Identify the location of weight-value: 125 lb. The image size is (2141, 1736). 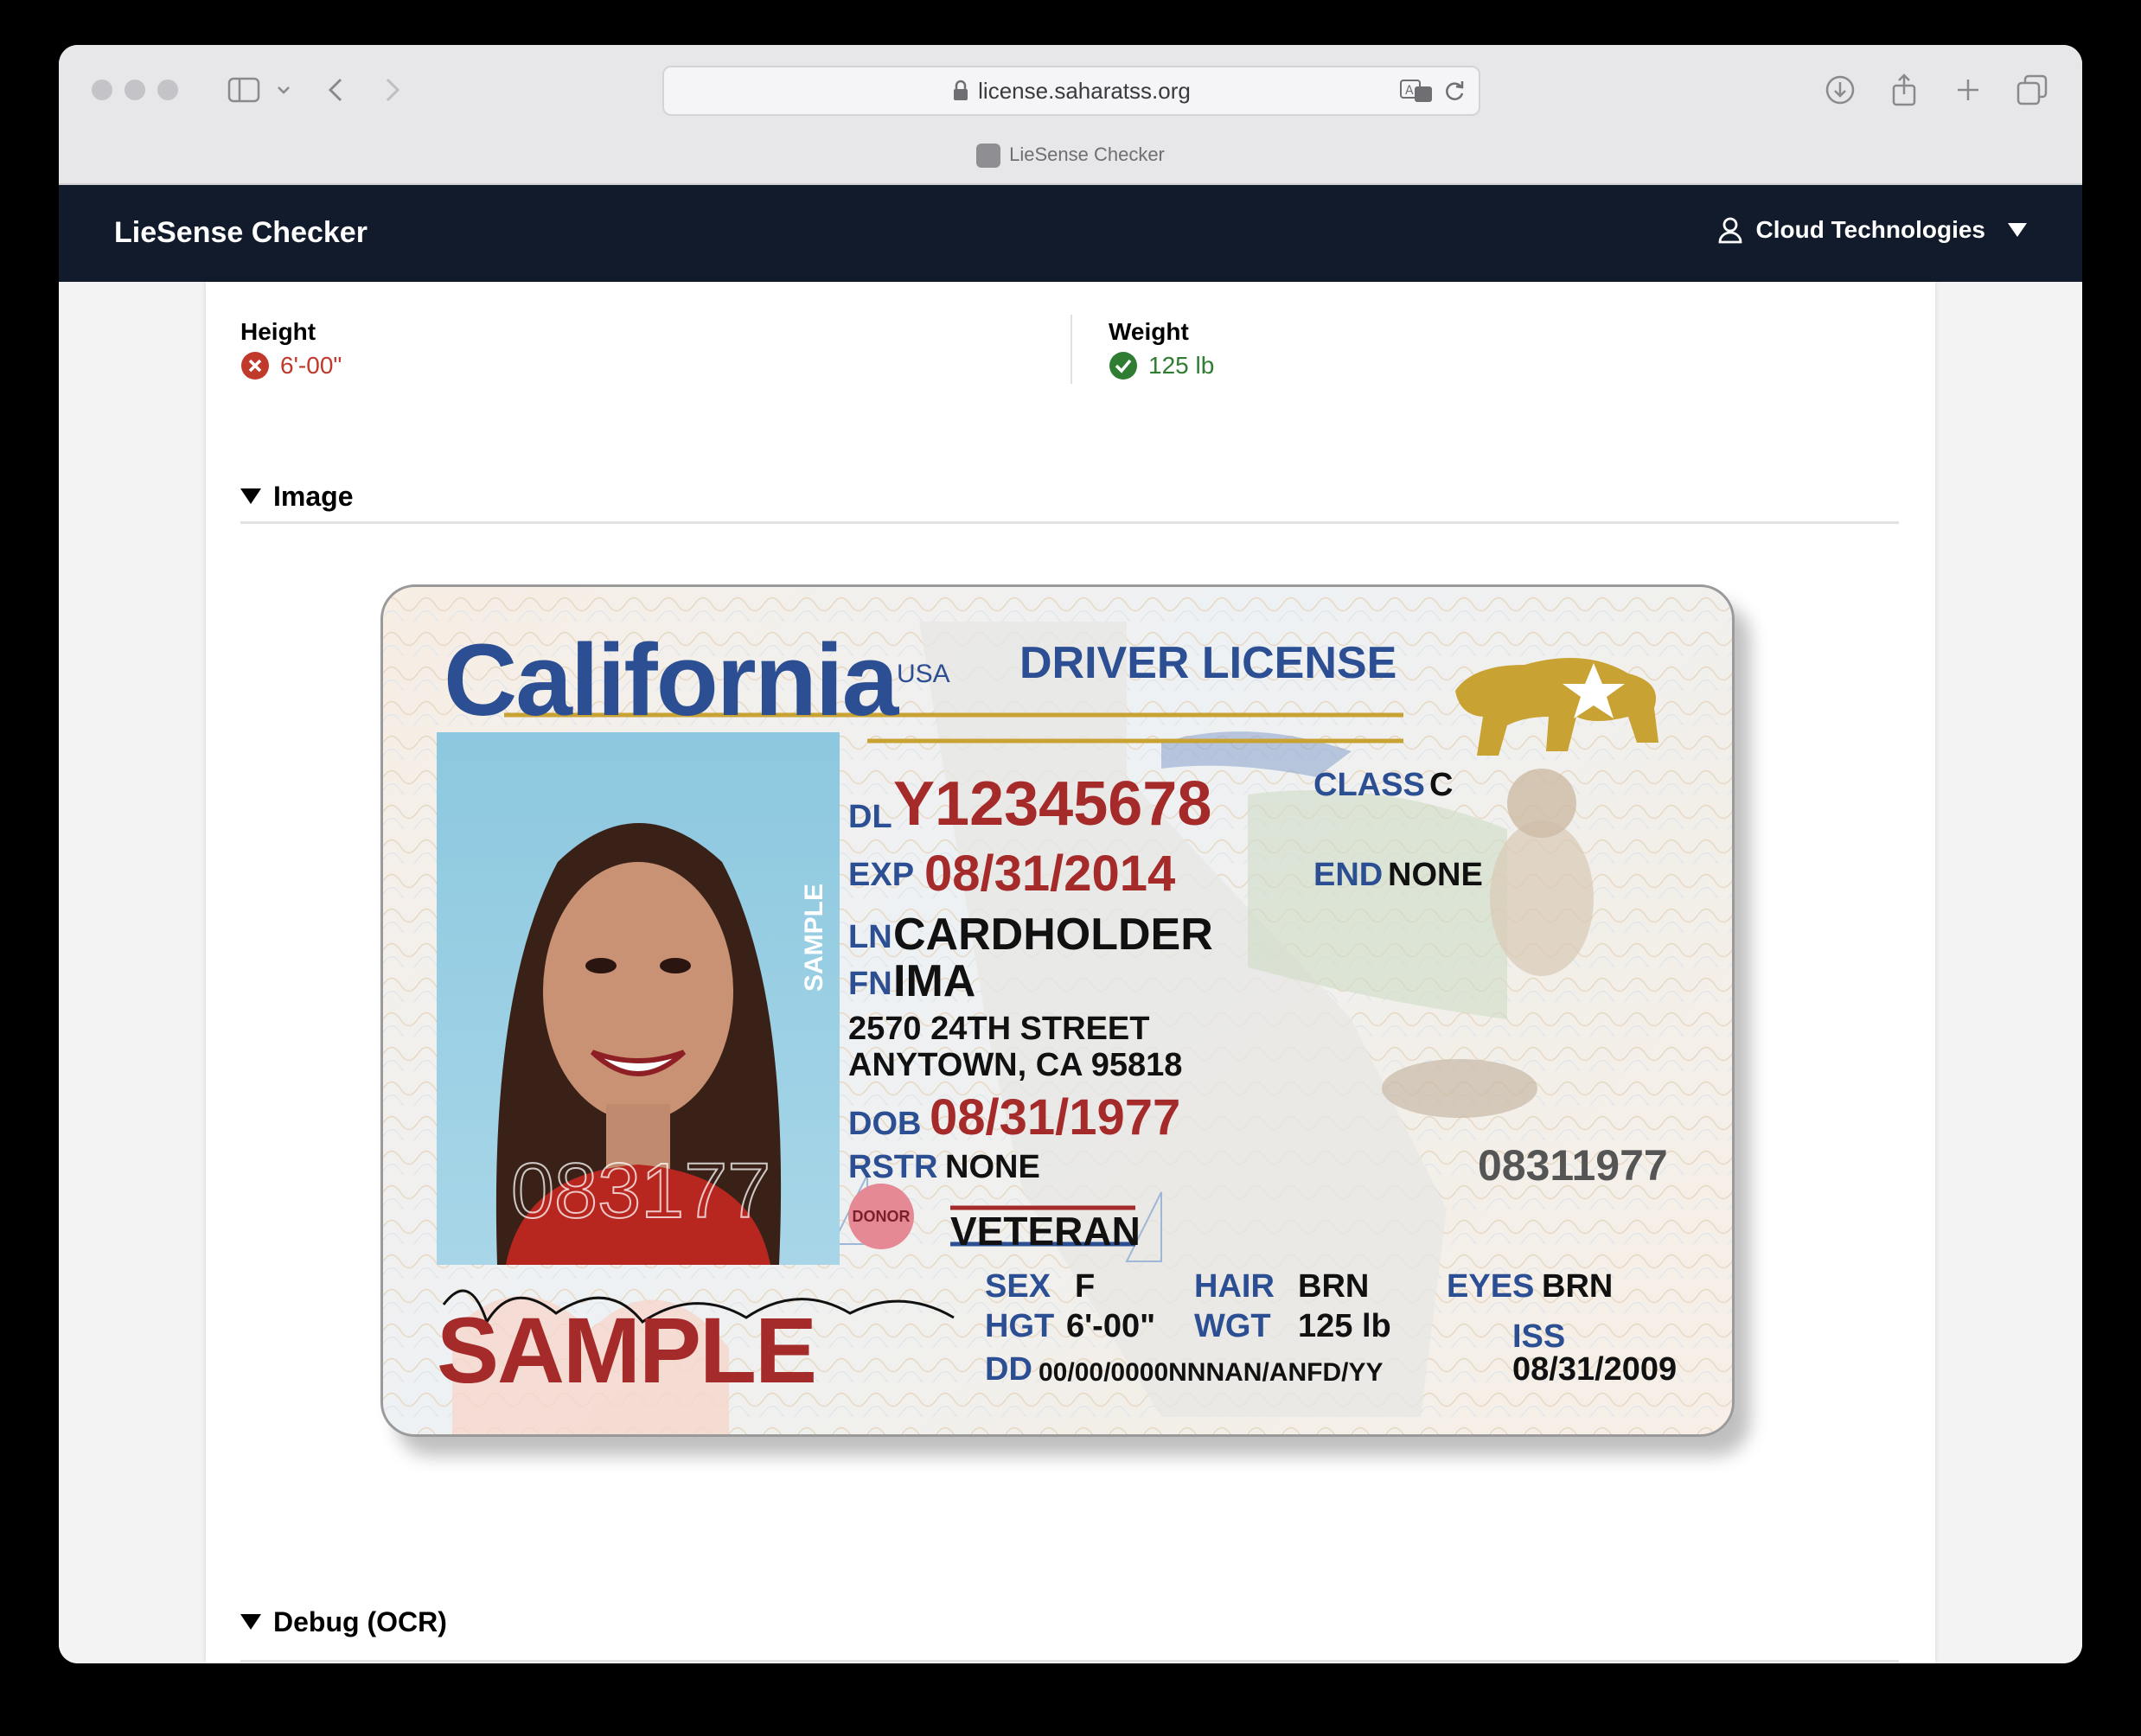
(1161, 365).